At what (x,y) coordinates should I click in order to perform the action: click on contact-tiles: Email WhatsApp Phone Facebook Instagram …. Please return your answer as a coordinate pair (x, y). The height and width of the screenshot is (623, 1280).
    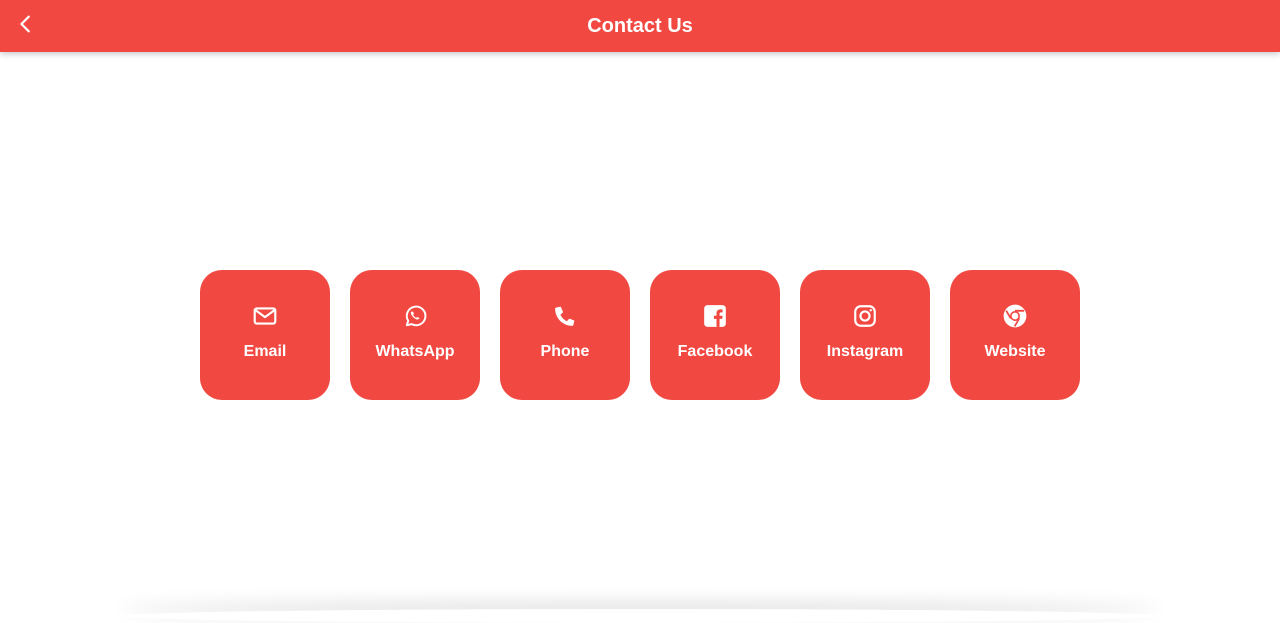
    Looking at the image, I should click on (640, 335).